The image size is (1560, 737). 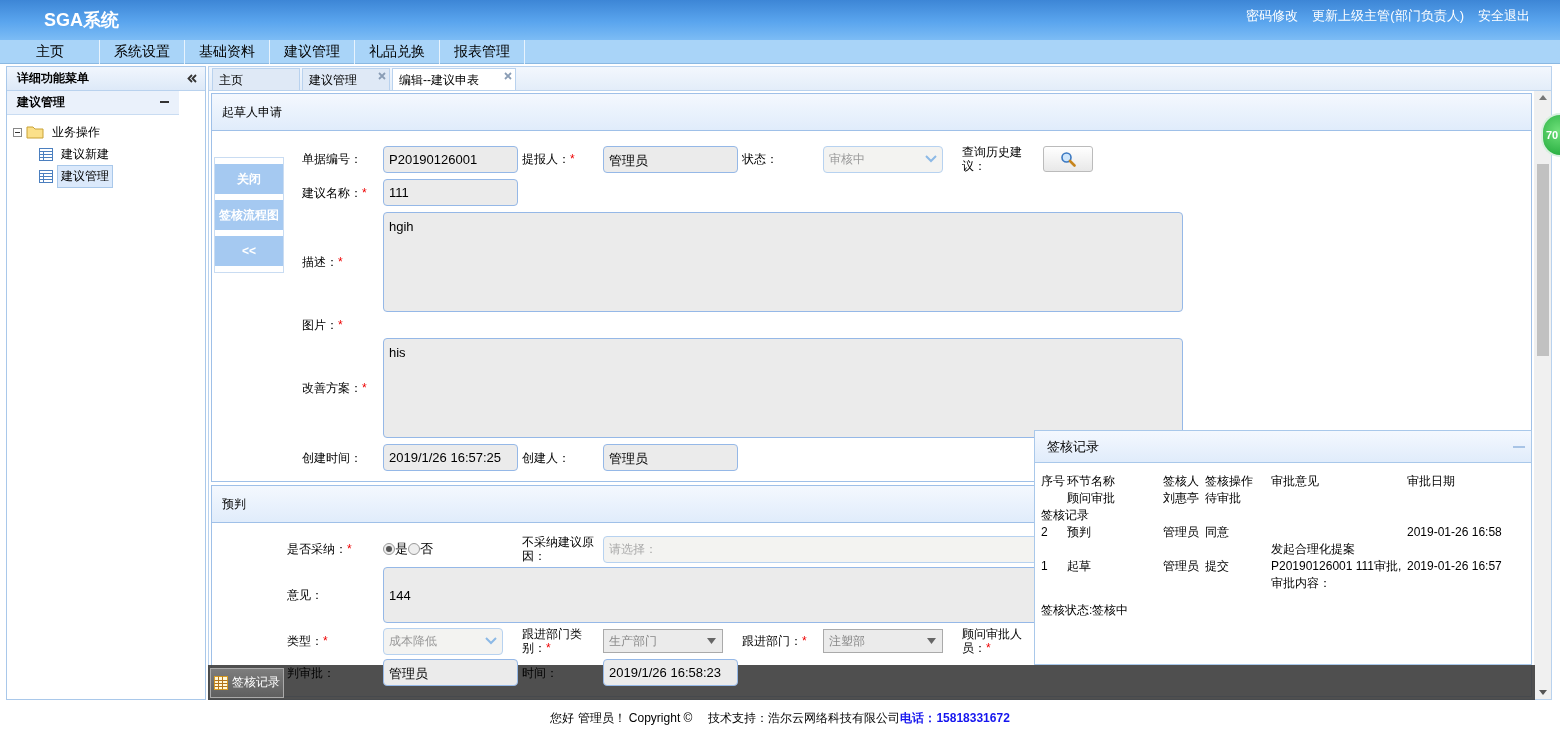 I want to click on folder-icon, so click(x=35, y=132).